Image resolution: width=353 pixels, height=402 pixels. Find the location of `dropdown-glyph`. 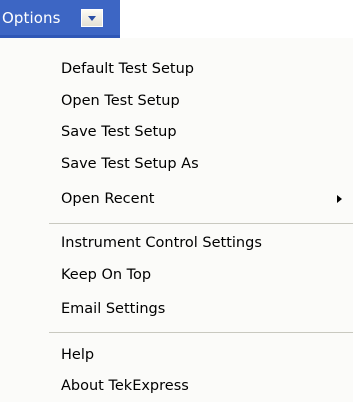

dropdown-glyph is located at coordinates (92, 18).